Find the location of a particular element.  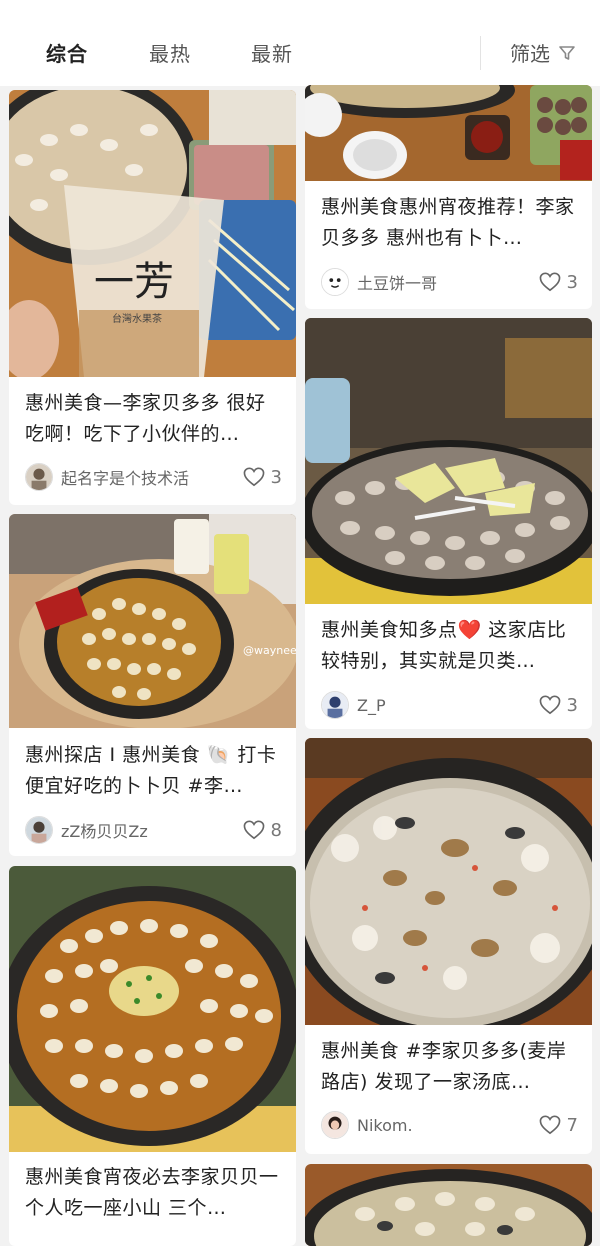

author-name: 起名字是个技术活 is located at coordinates (152, 477).